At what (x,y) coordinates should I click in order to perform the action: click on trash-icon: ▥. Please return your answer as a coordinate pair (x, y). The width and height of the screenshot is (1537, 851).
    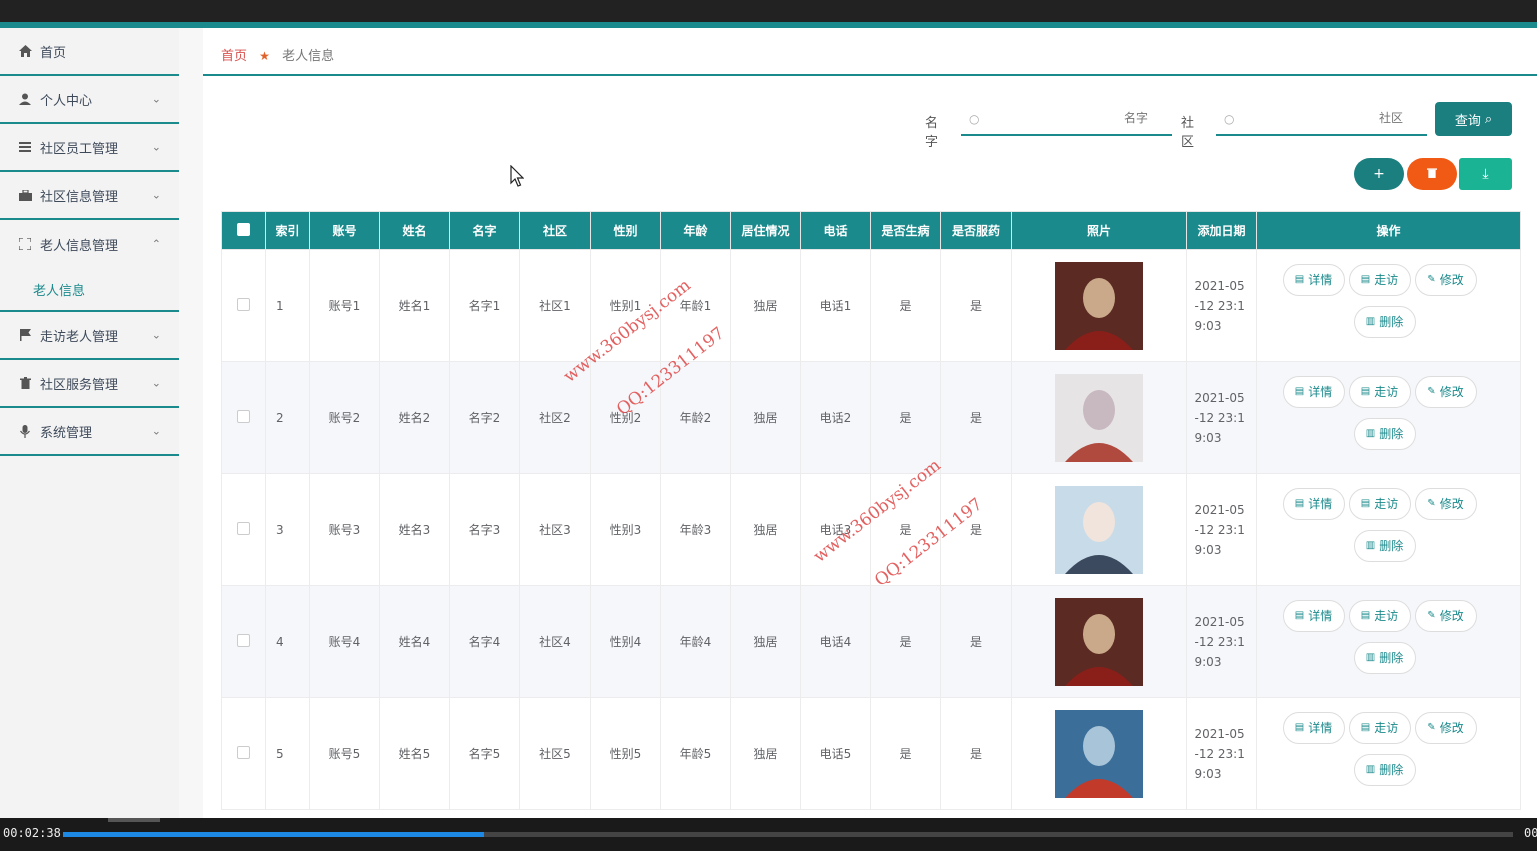
    Looking at the image, I should click on (1370, 433).